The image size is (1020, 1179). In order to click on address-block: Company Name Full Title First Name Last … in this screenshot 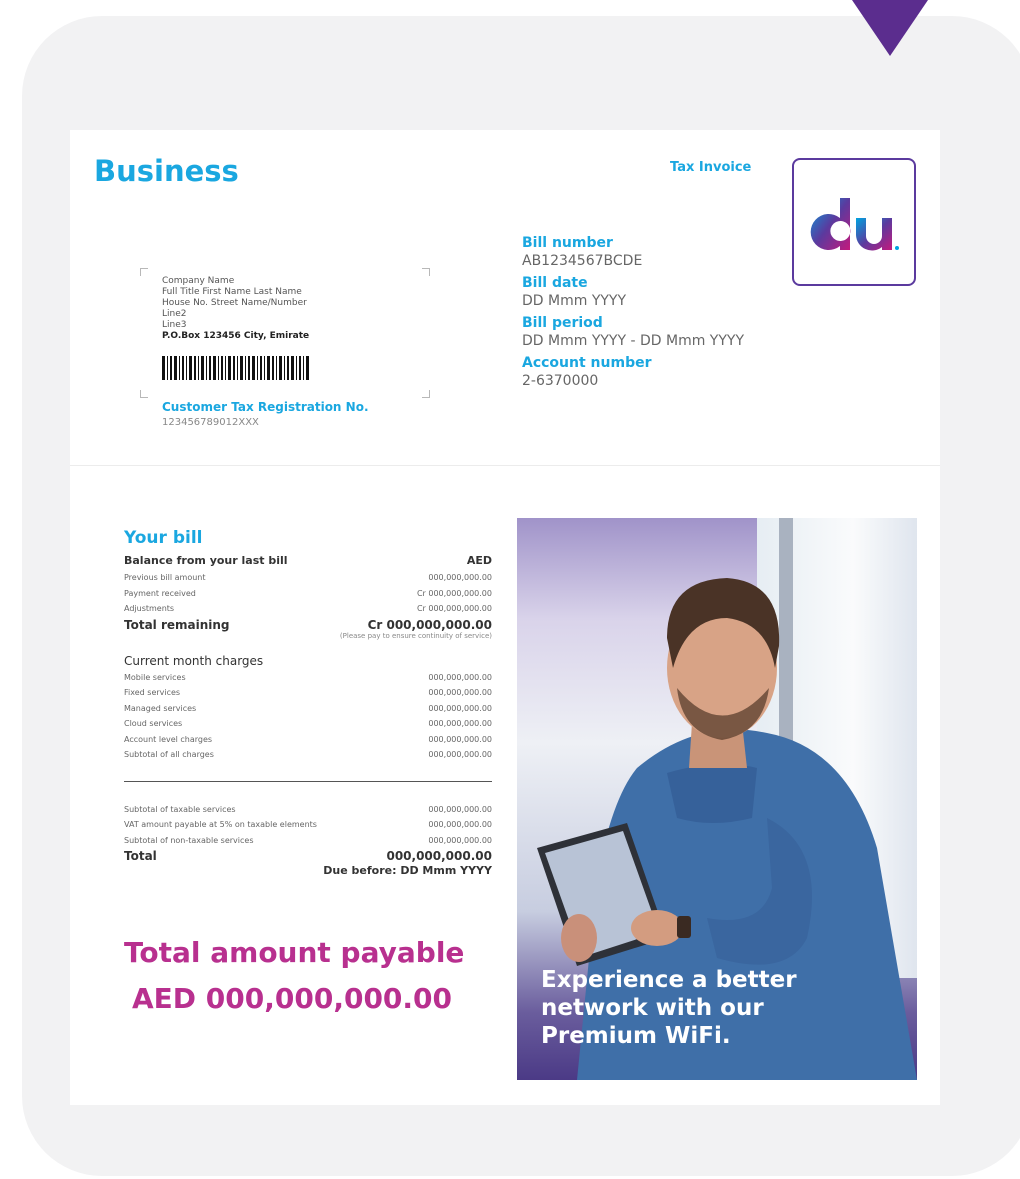, I will do `click(285, 333)`.